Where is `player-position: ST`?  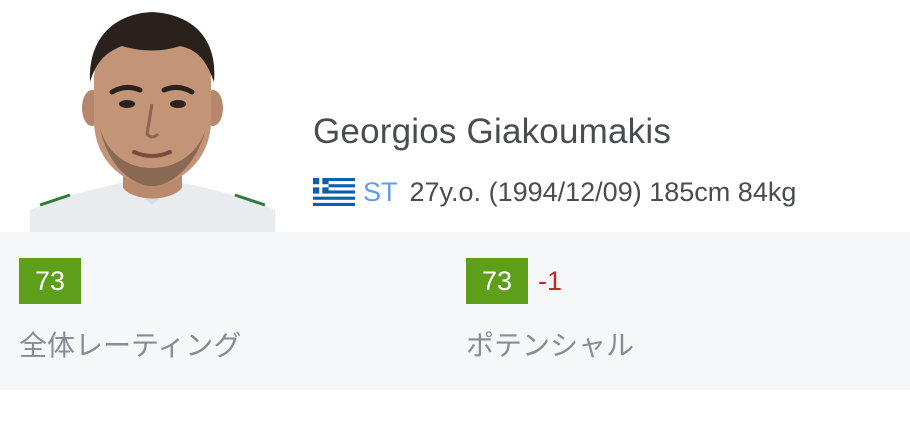 player-position: ST is located at coordinates (380, 192).